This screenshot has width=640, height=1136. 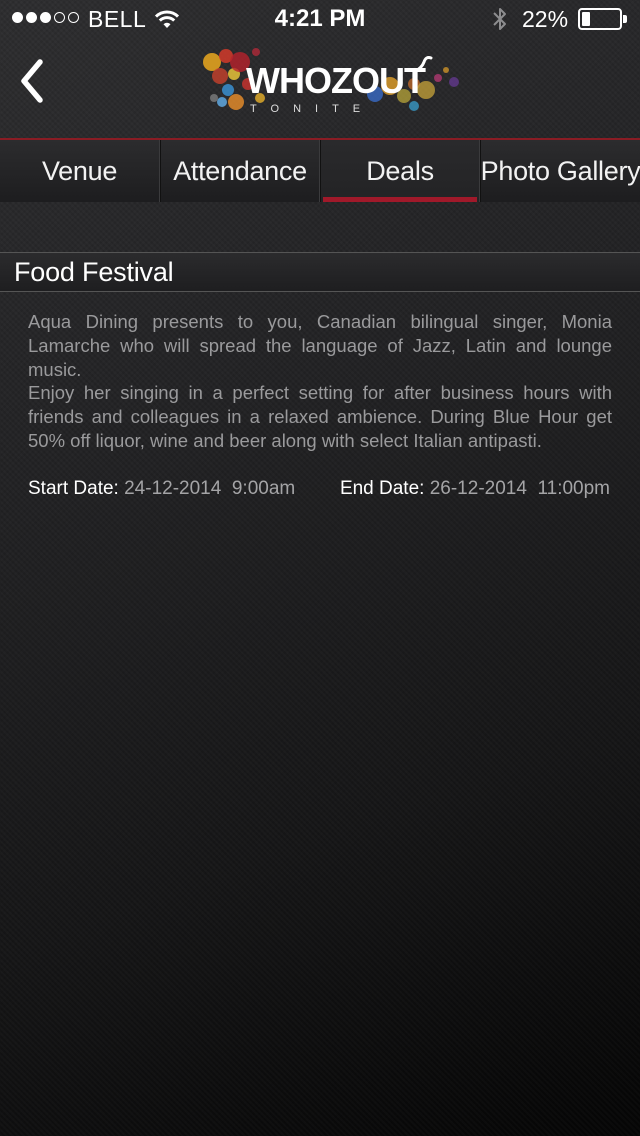 What do you see at coordinates (382, 488) in the screenshot?
I see `end-date-label: End Date:` at bounding box center [382, 488].